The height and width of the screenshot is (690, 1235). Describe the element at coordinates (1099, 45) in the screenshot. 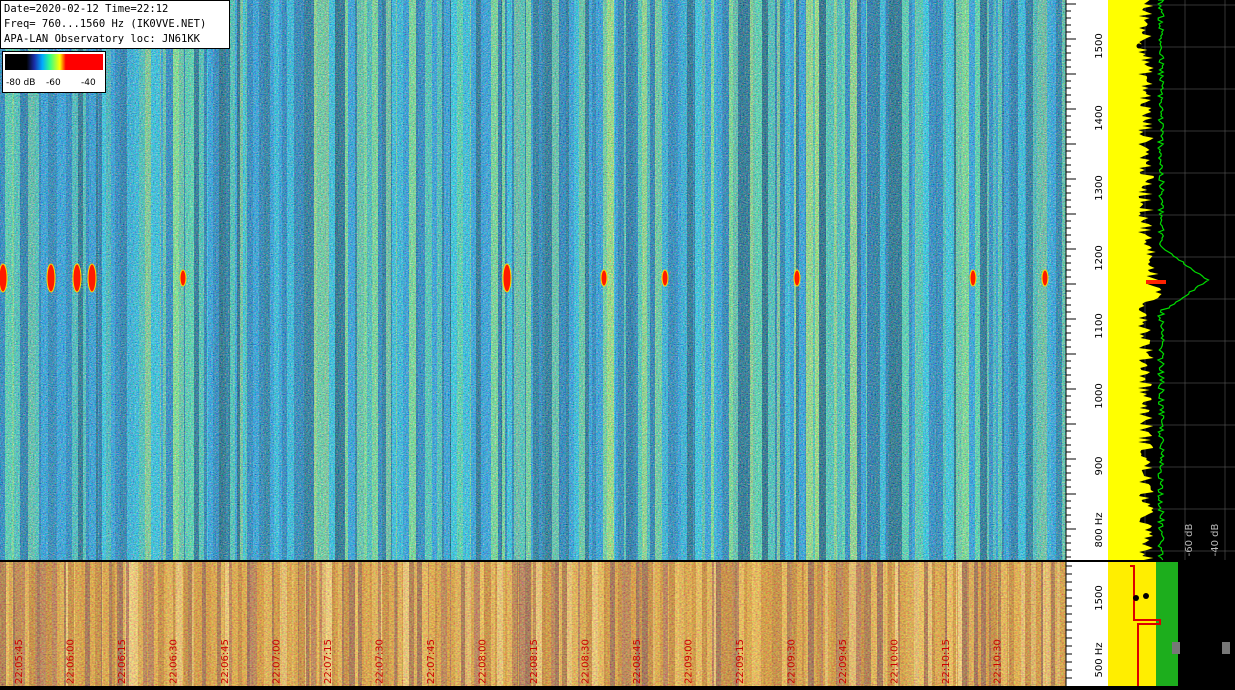

I see `freq-tick-label: 1500` at that location.